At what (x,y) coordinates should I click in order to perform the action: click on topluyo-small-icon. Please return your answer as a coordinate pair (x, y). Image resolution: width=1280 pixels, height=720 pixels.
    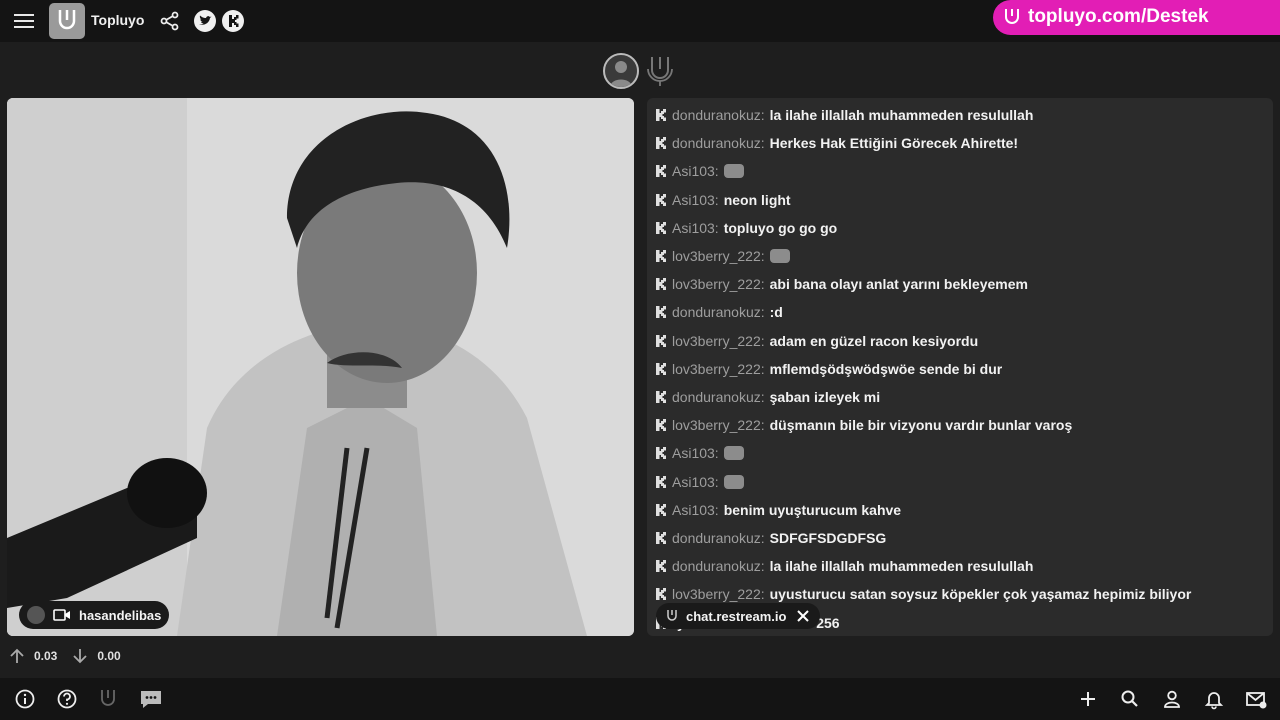
    Looking at the image, I should click on (672, 615).